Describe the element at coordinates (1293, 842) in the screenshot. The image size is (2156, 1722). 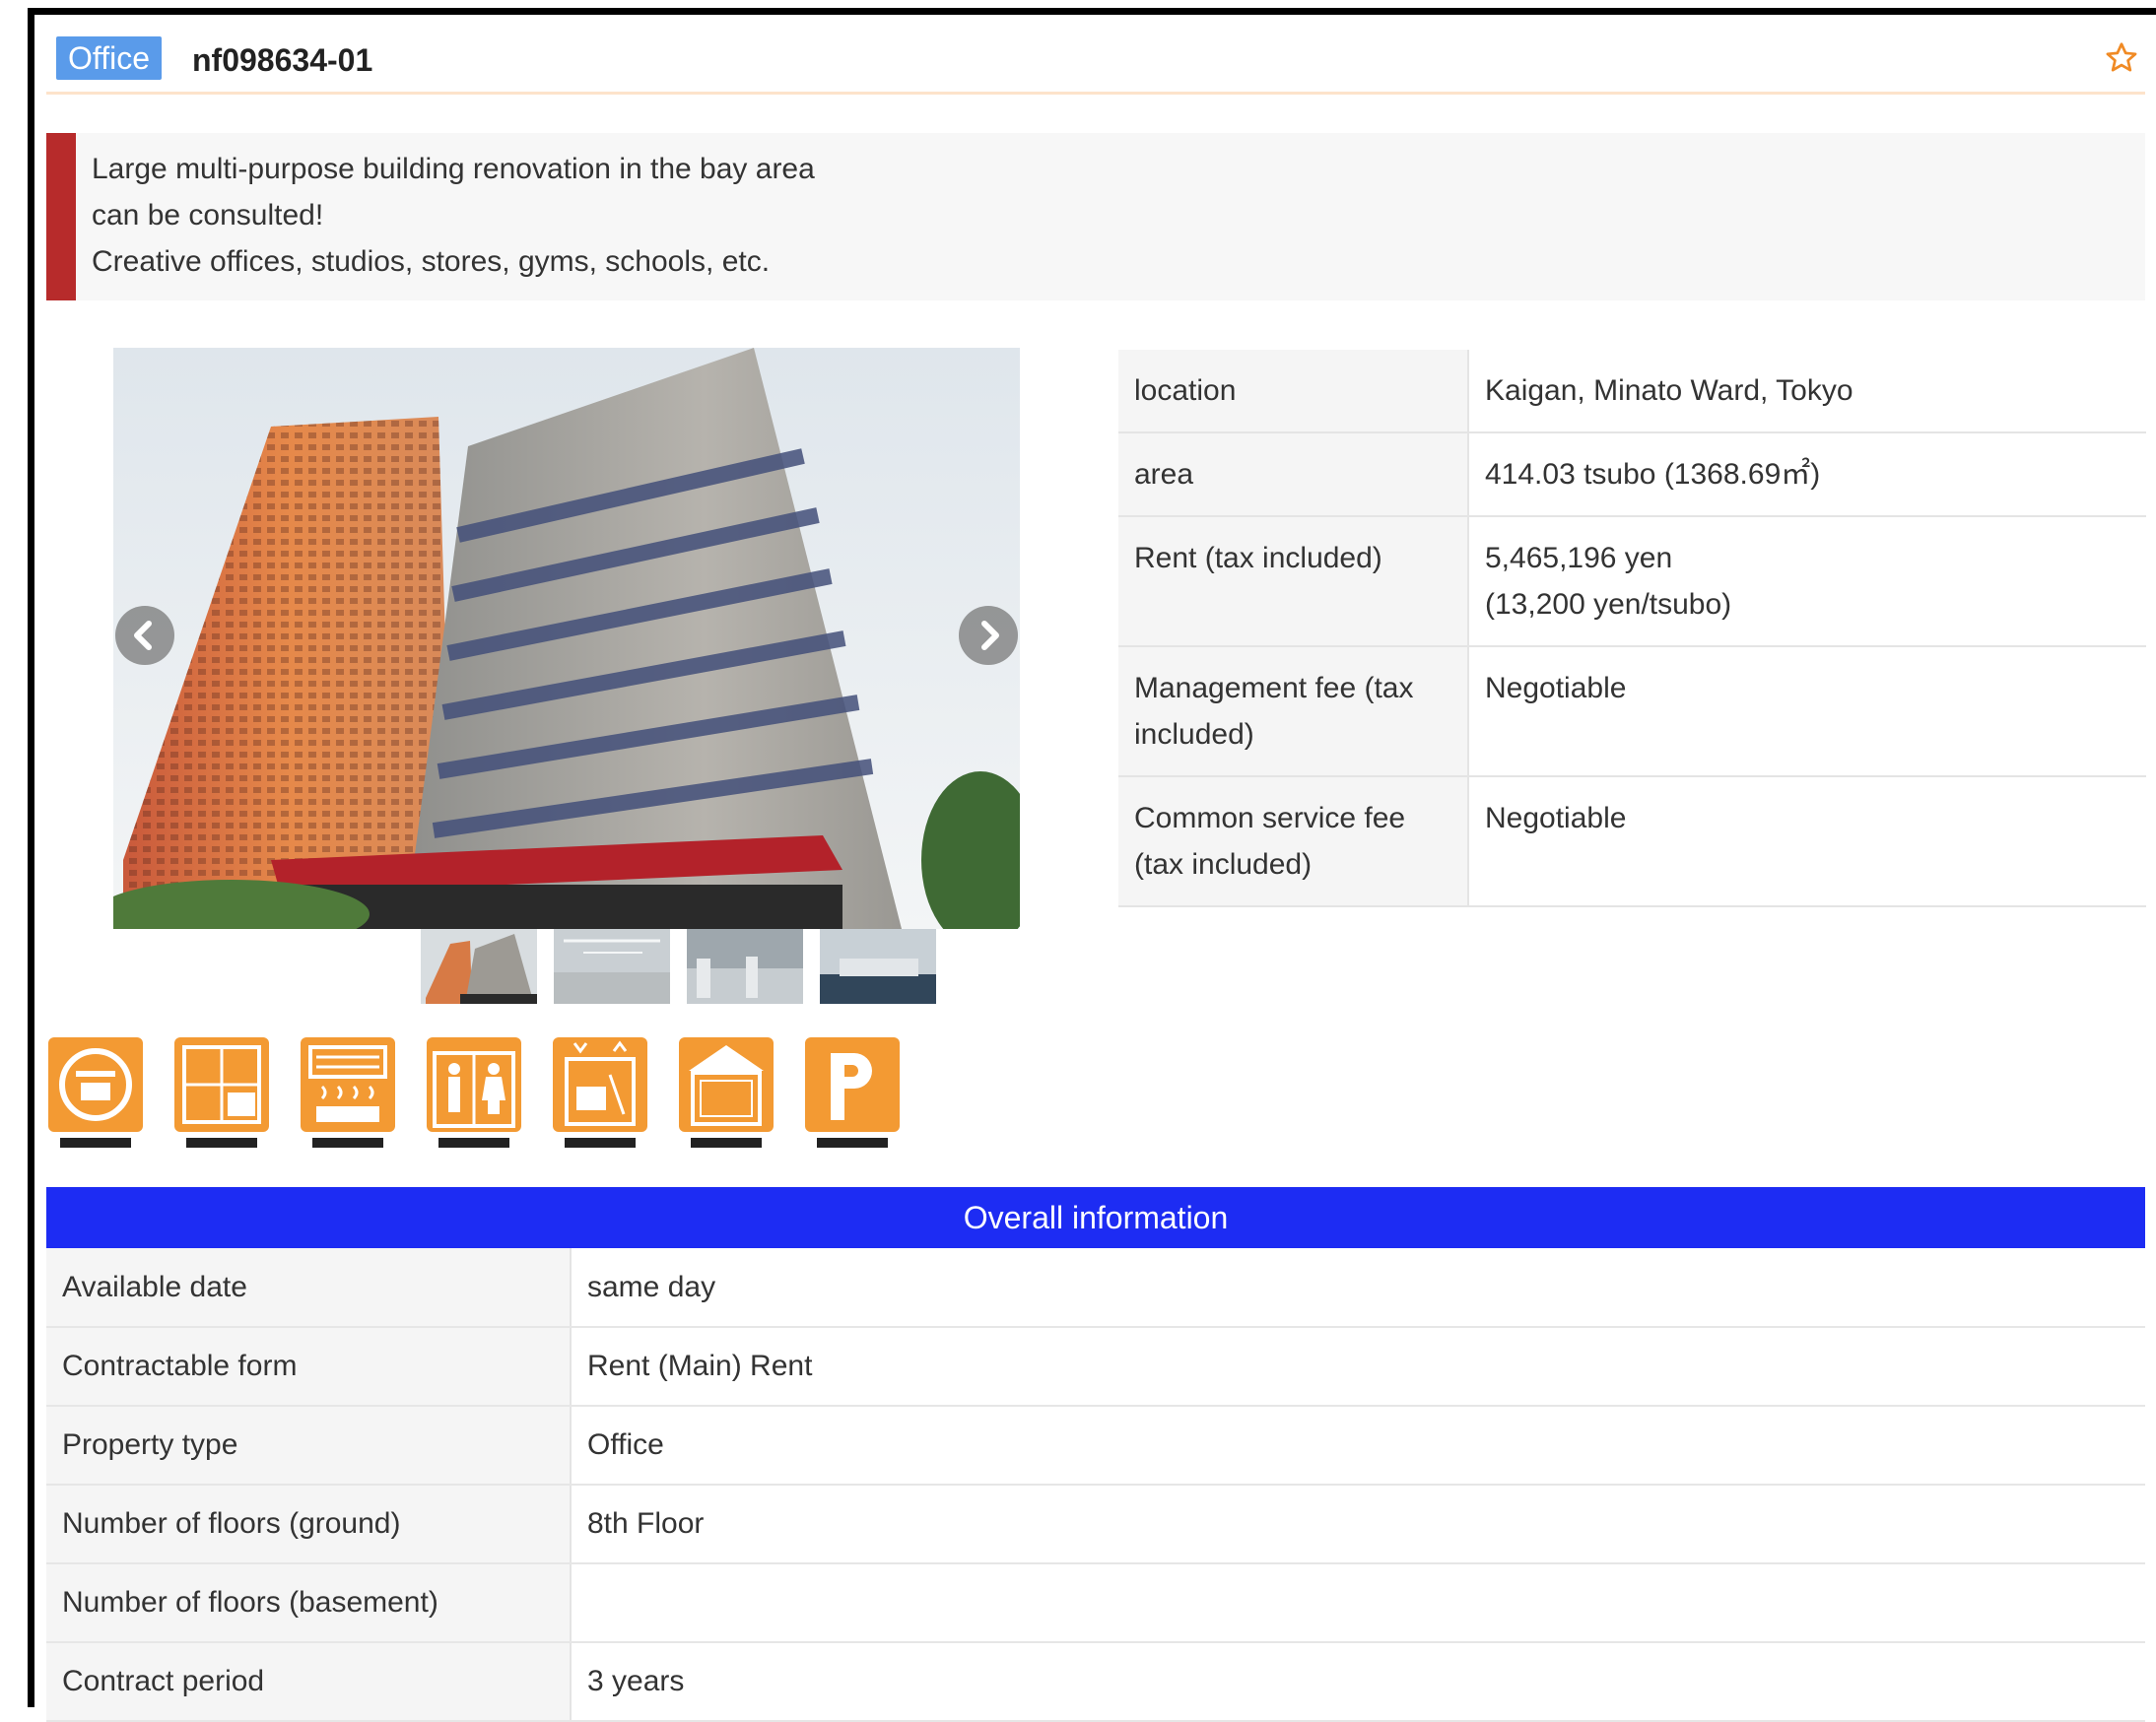
I see `common-service-fee-label: Common service fee (tax included)` at that location.